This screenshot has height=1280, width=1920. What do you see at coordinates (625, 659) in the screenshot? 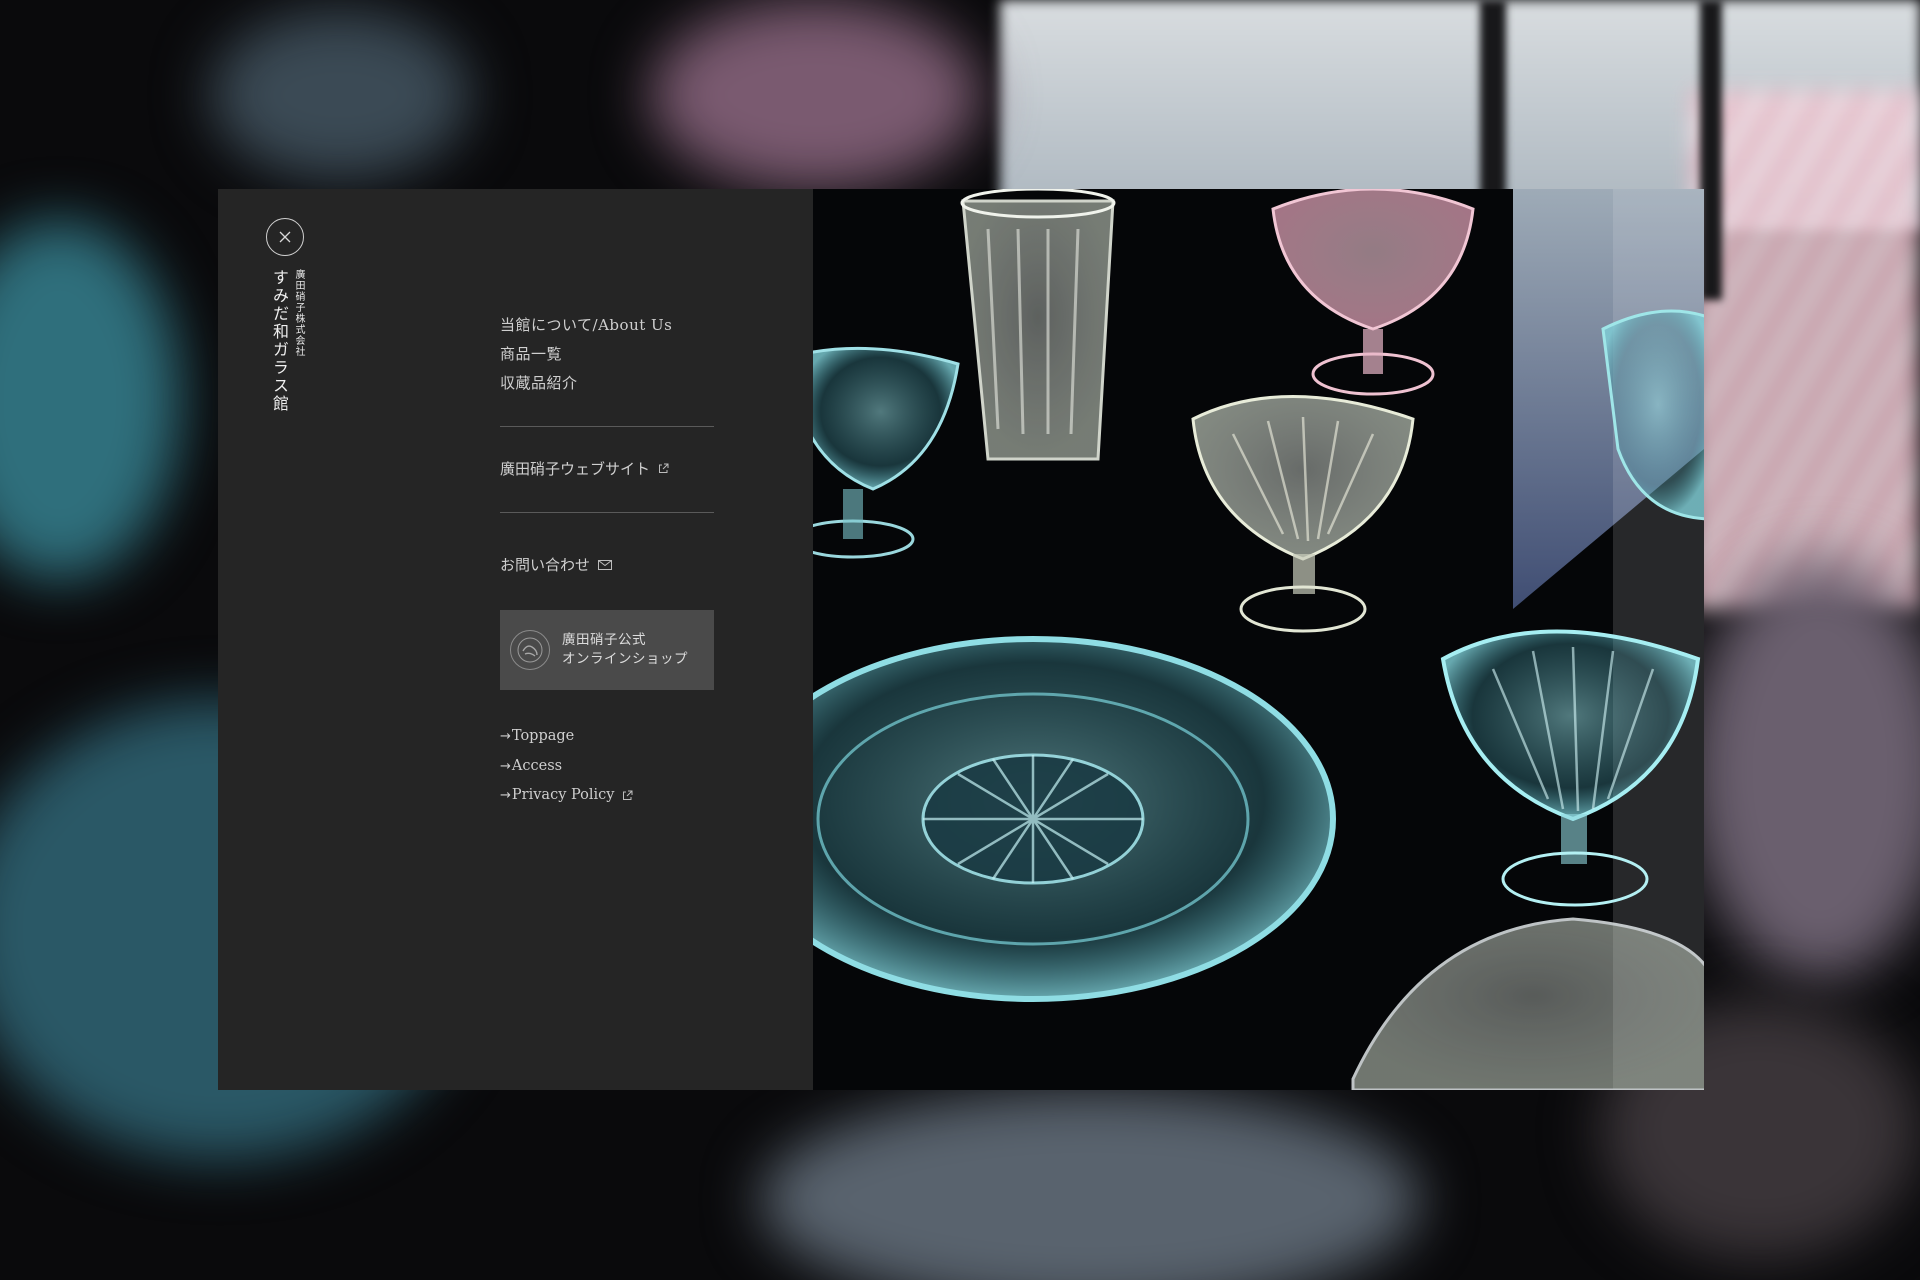
I see `online-shop-label-line2: オンラインショップ` at bounding box center [625, 659].